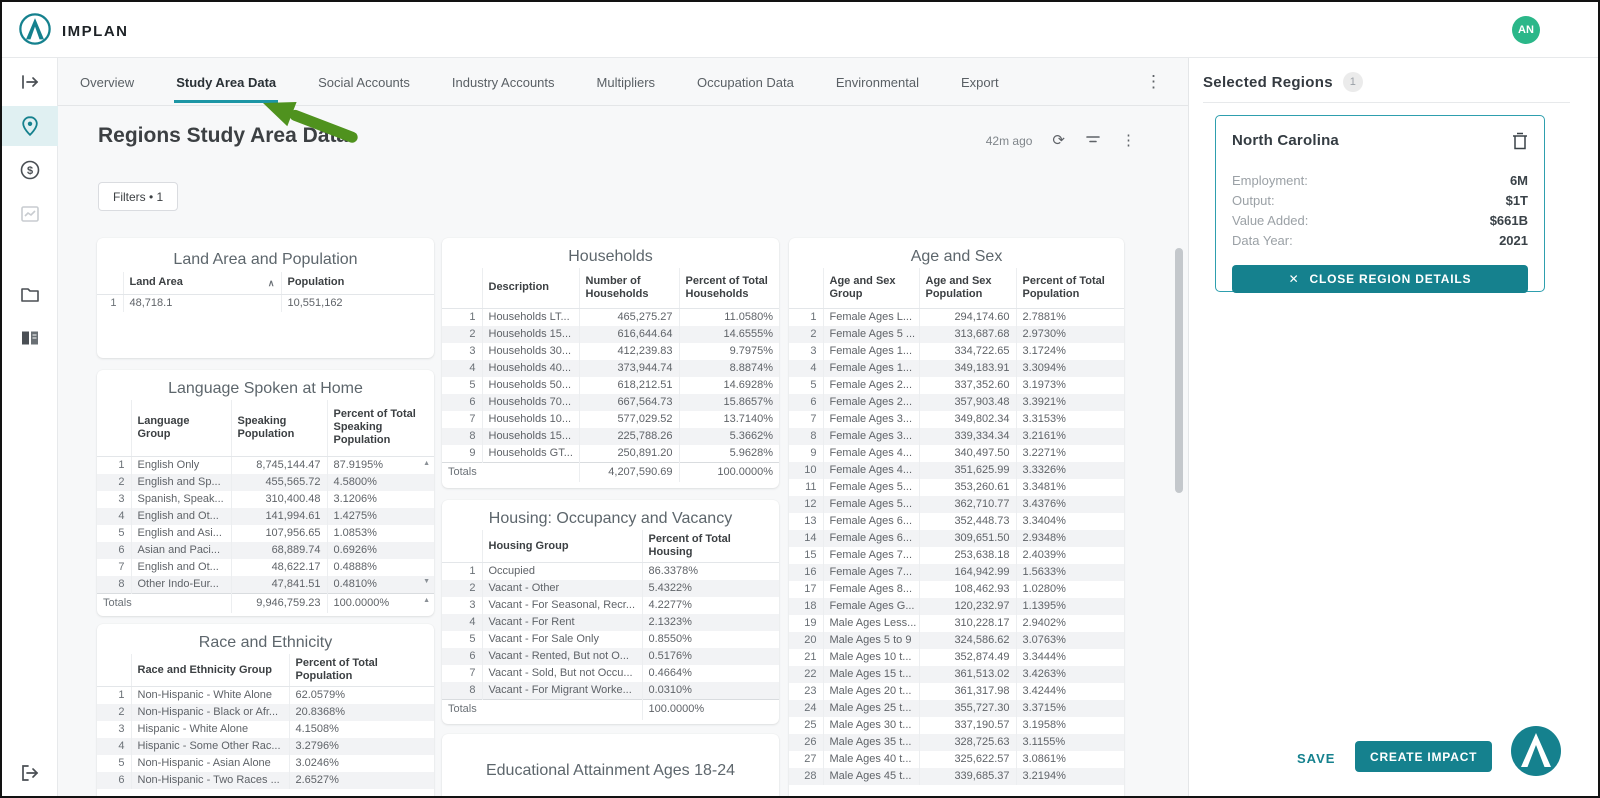  What do you see at coordinates (30, 773) in the screenshot?
I see `logout-button` at bounding box center [30, 773].